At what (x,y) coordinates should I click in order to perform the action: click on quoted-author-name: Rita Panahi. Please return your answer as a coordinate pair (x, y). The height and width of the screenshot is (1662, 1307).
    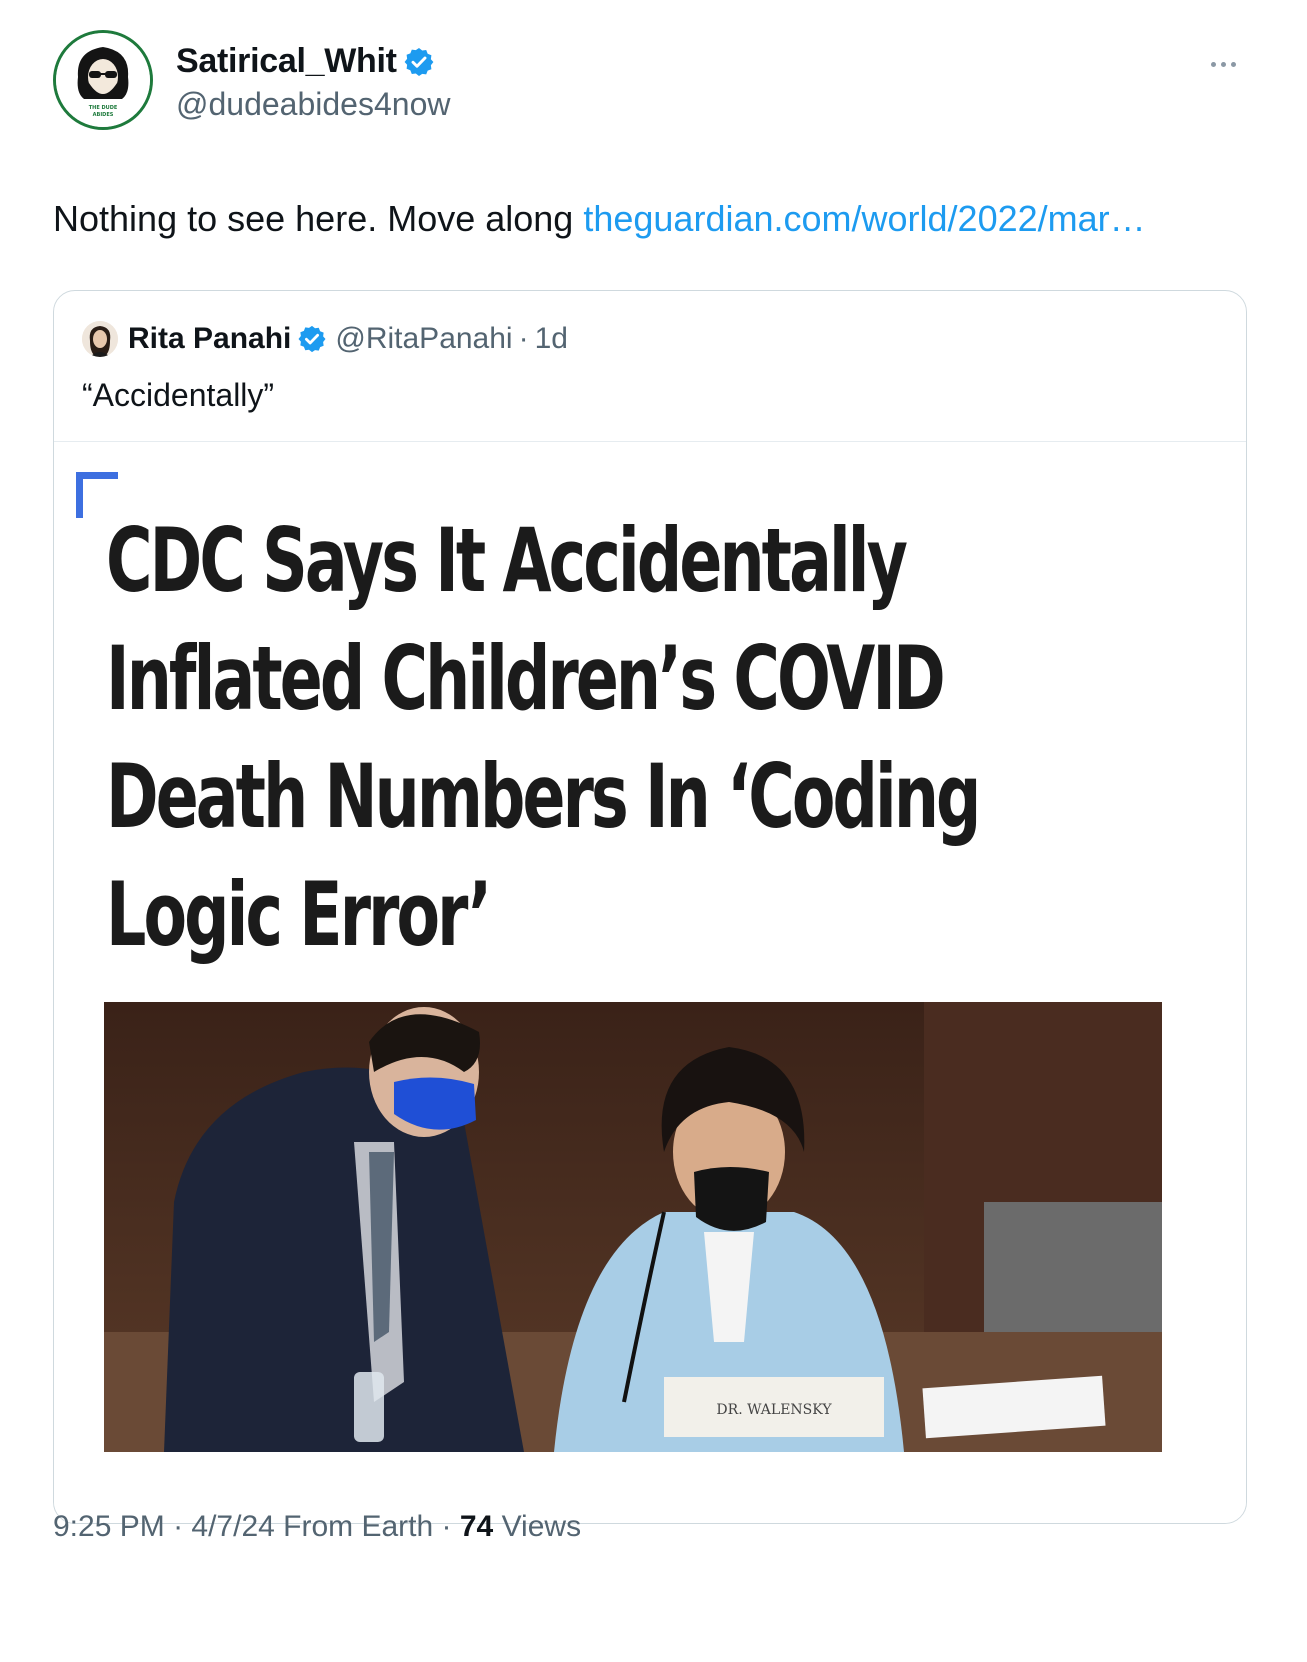
    Looking at the image, I should click on (209, 339).